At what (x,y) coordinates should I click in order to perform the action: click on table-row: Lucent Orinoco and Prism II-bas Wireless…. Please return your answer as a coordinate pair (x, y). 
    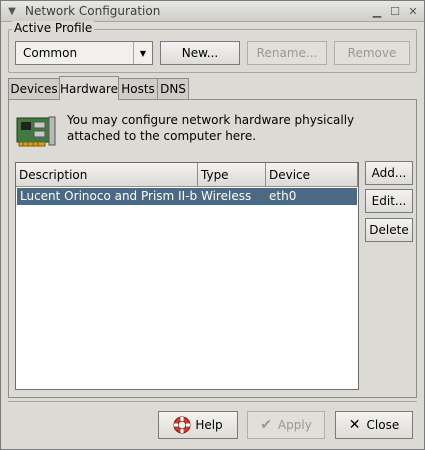
    Looking at the image, I should click on (187, 196).